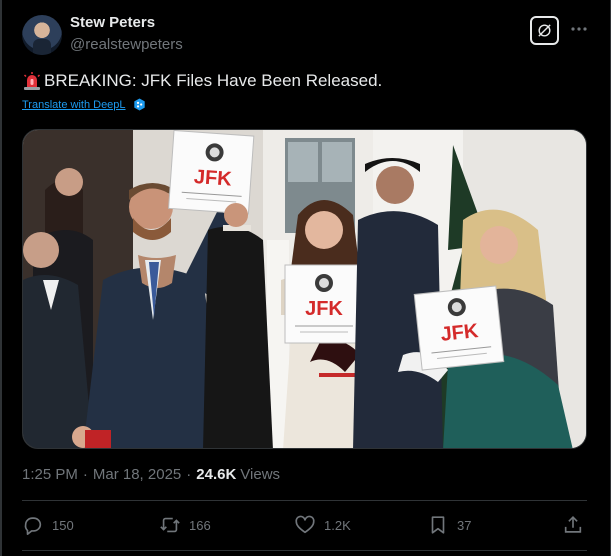 This screenshot has height=556, width=611. What do you see at coordinates (324, 309) in the screenshot?
I see `sign-text-2: JFK` at bounding box center [324, 309].